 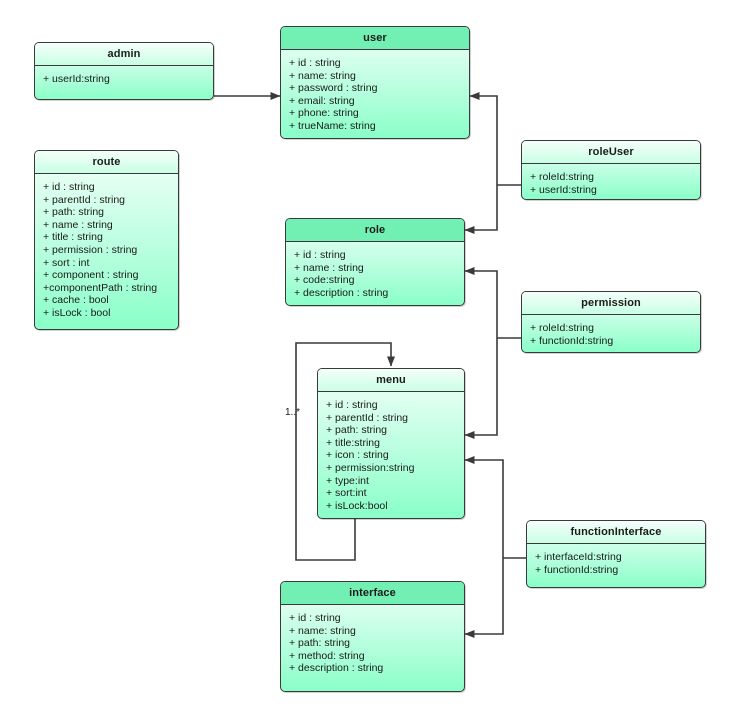 I want to click on edge-label-menu-multiplicity: 1..*, so click(x=293, y=412).